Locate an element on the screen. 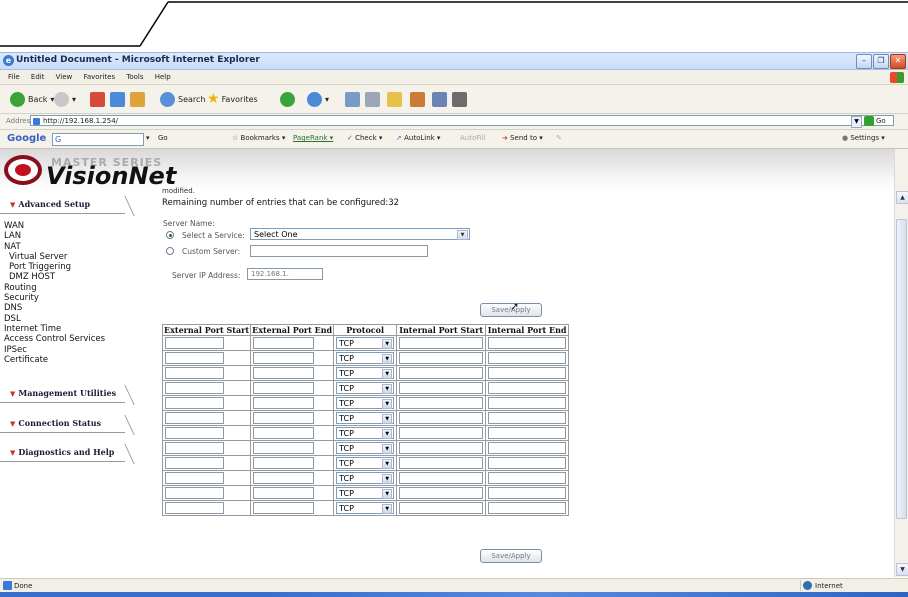  spell-check-button: ✓ Check ▾ is located at coordinates (364, 138).